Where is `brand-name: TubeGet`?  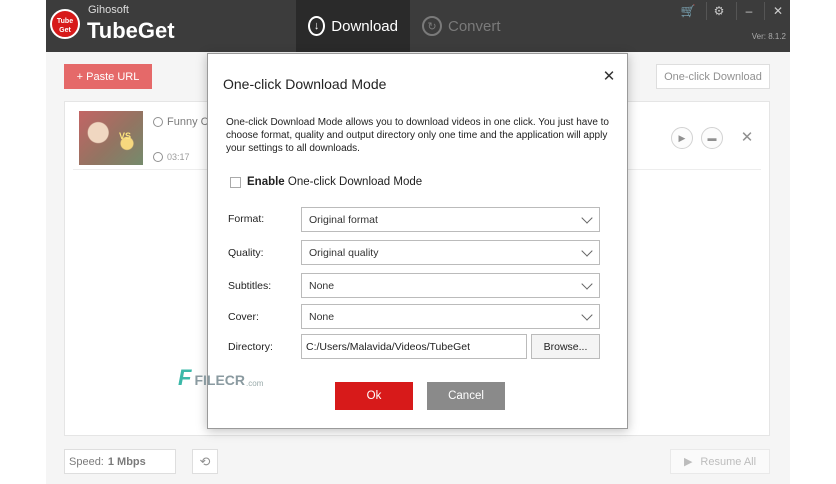
brand-name: TubeGet is located at coordinates (131, 30).